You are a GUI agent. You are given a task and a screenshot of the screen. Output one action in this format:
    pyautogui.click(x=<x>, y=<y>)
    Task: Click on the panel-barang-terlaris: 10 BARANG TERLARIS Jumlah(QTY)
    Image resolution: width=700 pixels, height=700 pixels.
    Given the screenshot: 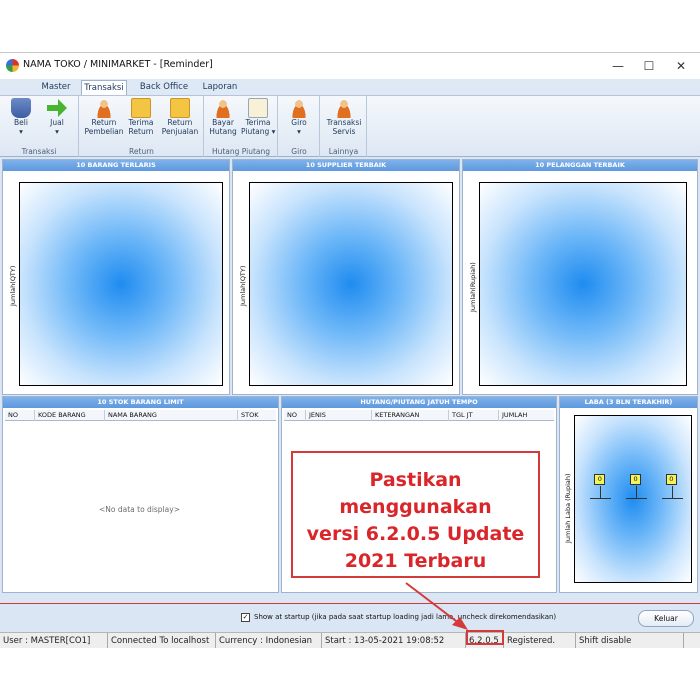 What is the action you would take?
    pyautogui.click(x=116, y=277)
    